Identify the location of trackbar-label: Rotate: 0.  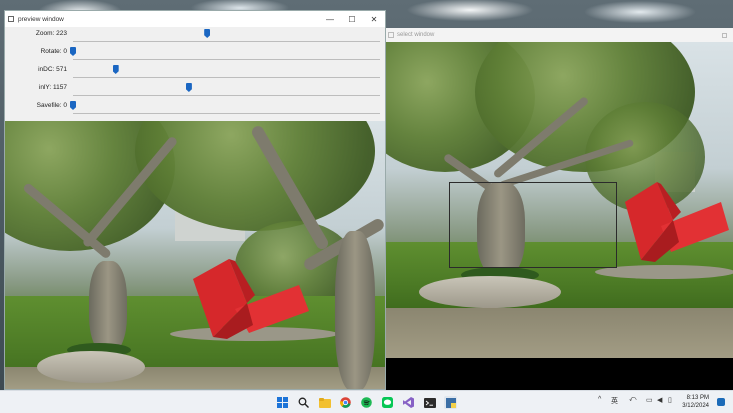
(53, 51).